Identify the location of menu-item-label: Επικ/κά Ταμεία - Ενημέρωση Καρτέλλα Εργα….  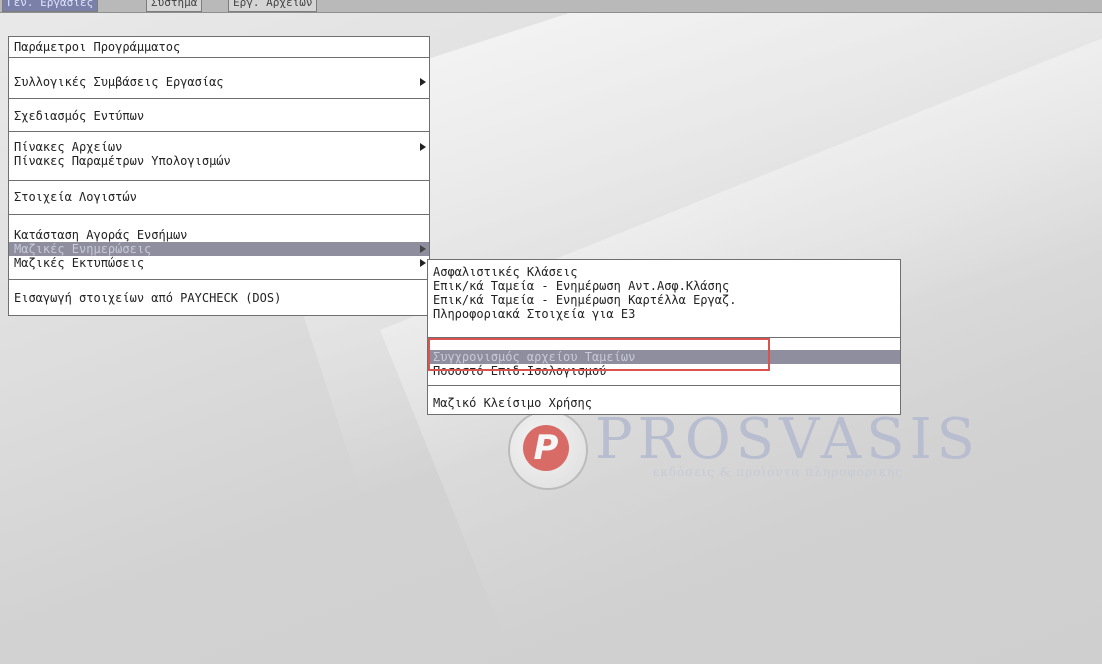
(585, 300).